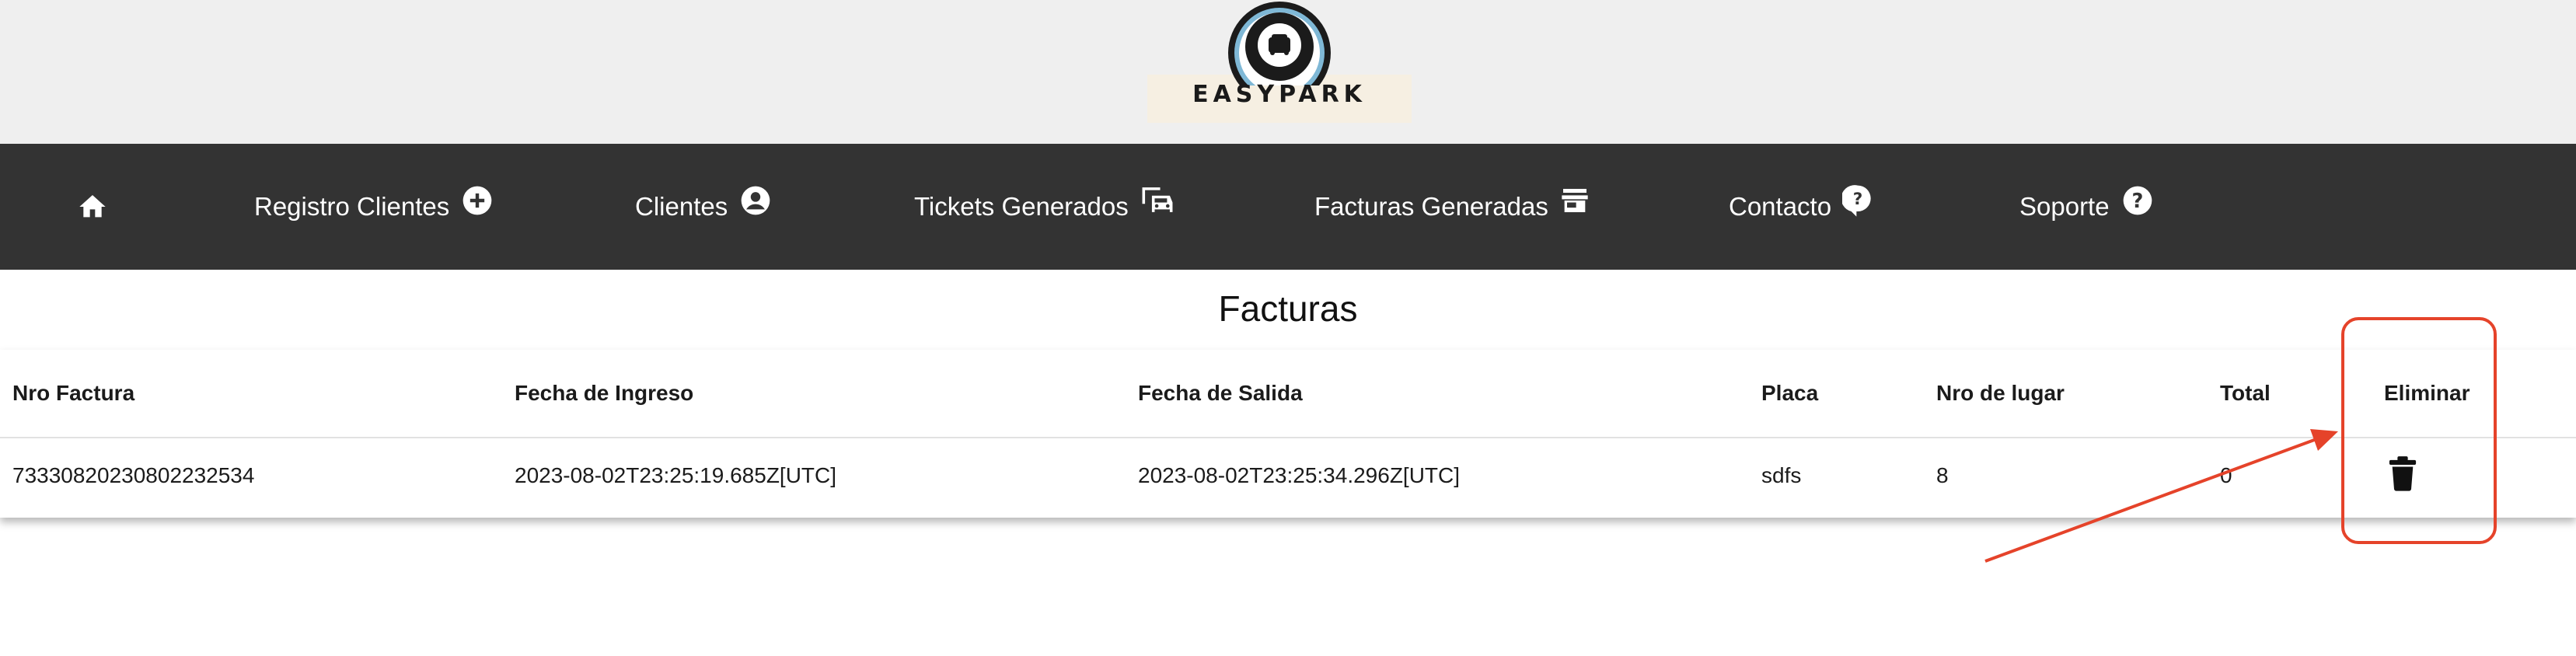  I want to click on store-icon, so click(1575, 200).